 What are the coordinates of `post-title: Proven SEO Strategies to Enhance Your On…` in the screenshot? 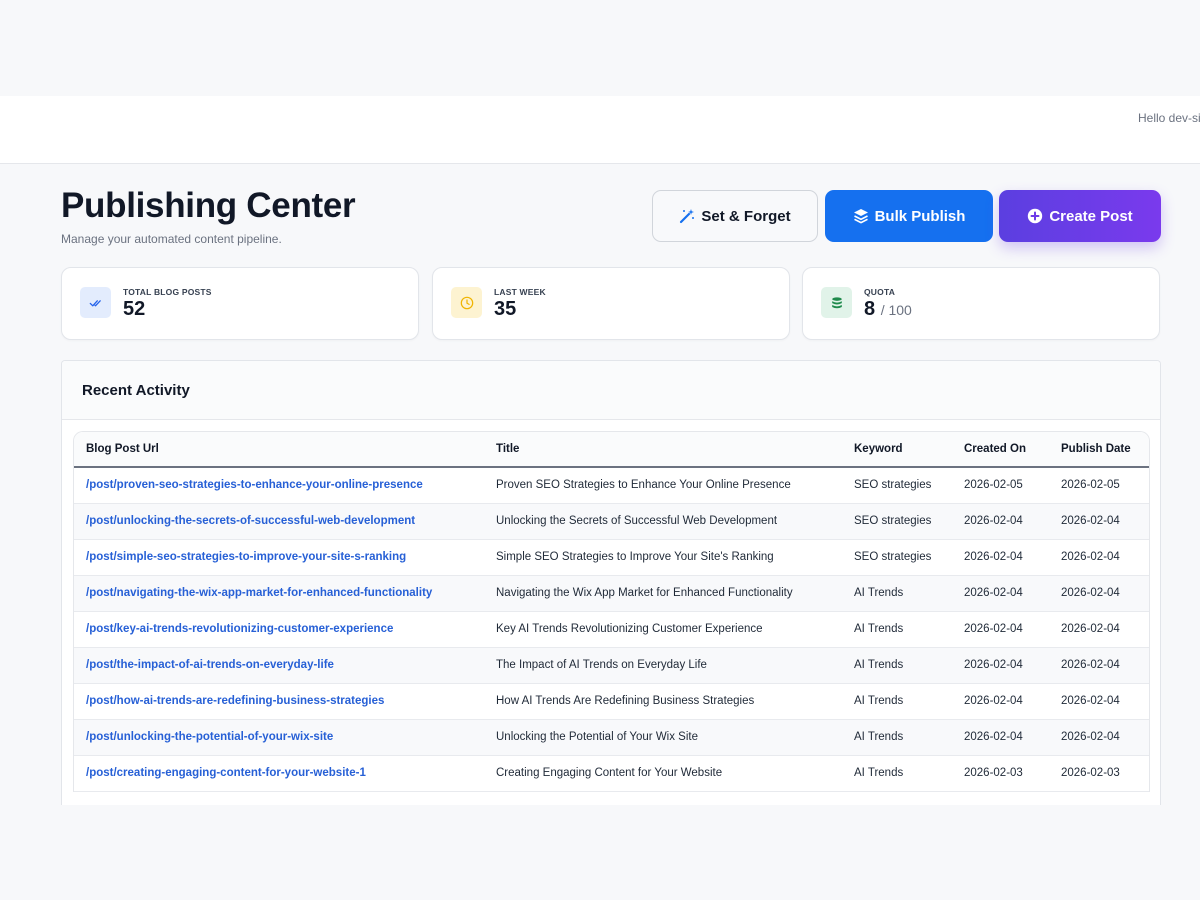 It's located at (663, 485).